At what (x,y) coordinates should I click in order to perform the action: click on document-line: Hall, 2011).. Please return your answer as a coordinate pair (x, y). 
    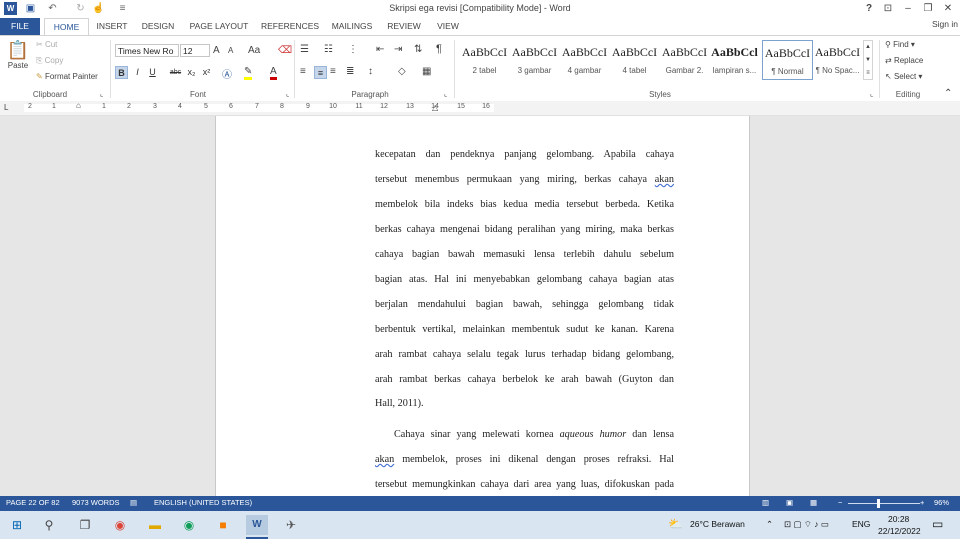
    Looking at the image, I should click on (524, 403).